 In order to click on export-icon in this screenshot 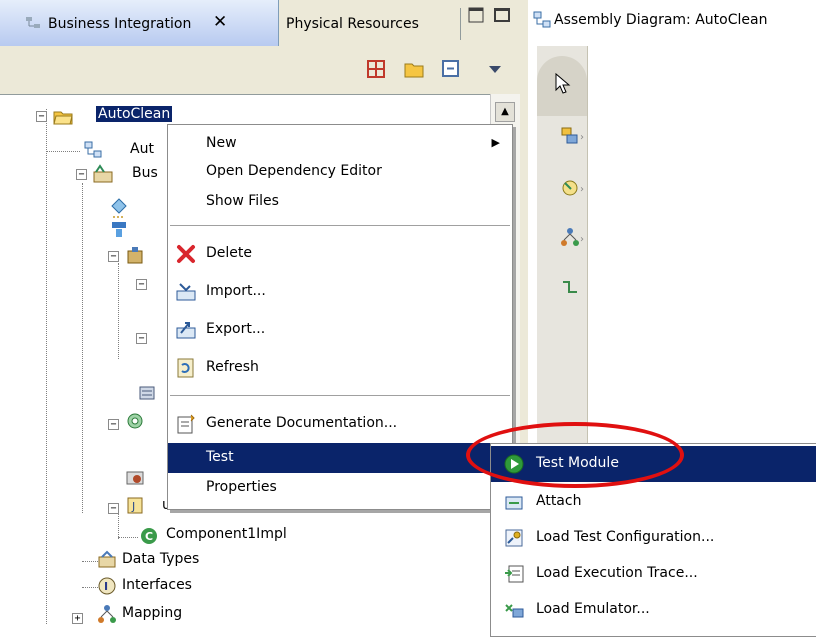, I will do `click(186, 330)`.